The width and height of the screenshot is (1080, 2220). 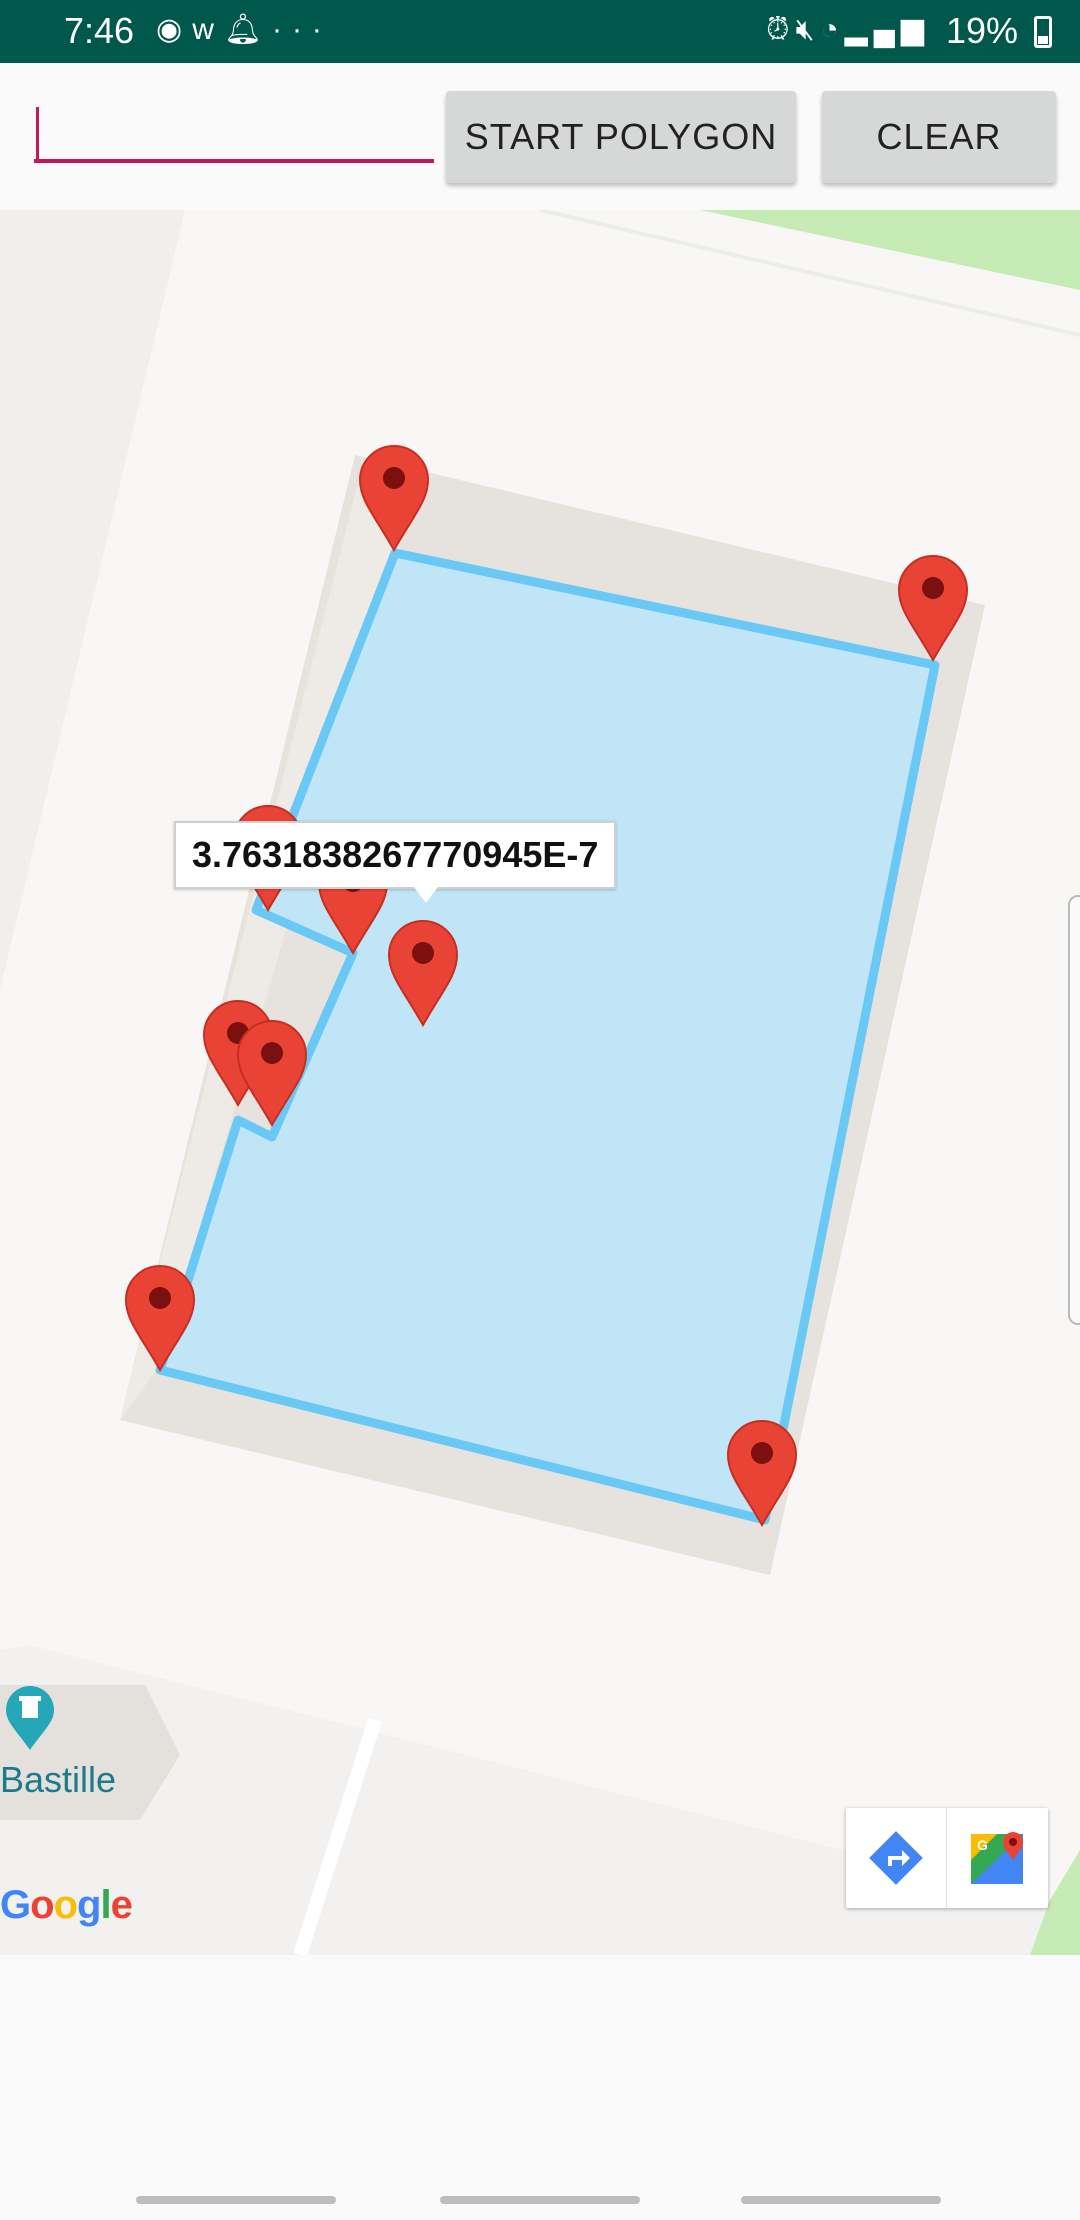 I want to click on map-area-bottom, so click(x=540, y=1800).